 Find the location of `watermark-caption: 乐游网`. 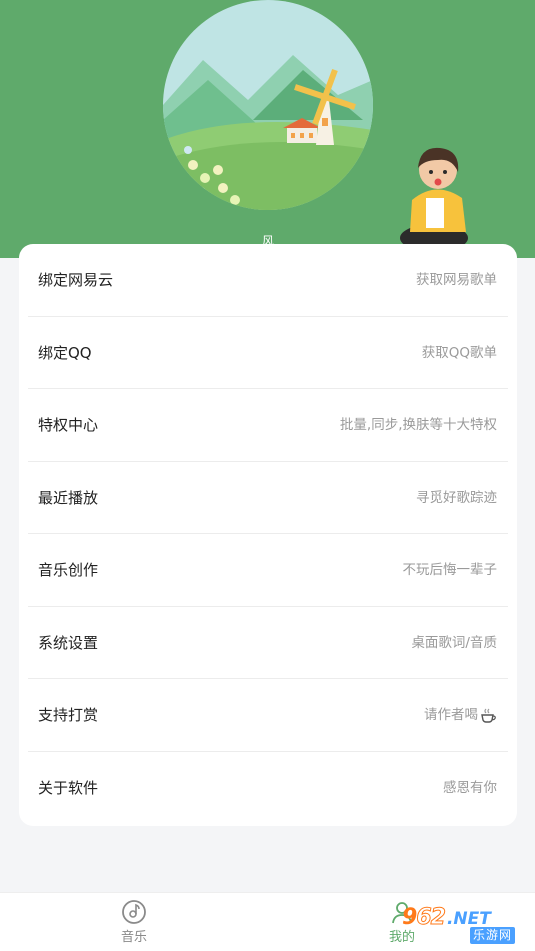

watermark-caption: 乐游网 is located at coordinates (493, 935).